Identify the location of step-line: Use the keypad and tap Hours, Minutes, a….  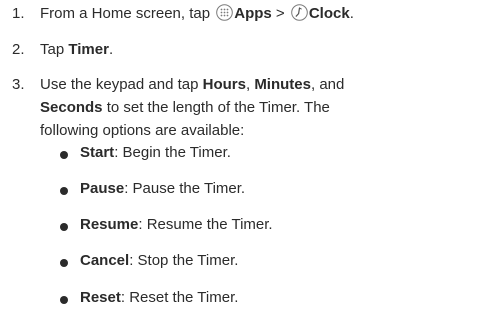
(252, 84).